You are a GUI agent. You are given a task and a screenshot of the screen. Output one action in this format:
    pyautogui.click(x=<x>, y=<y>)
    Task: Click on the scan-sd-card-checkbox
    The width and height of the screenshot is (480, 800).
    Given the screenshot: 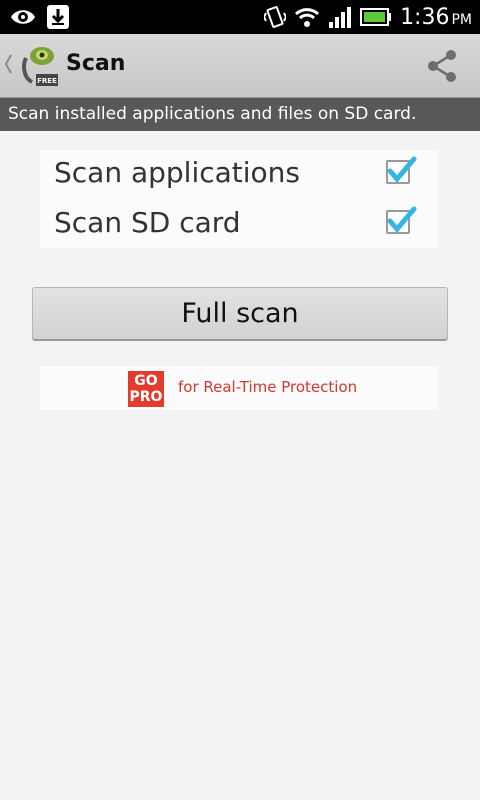 What is the action you would take?
    pyautogui.click(x=401, y=220)
    